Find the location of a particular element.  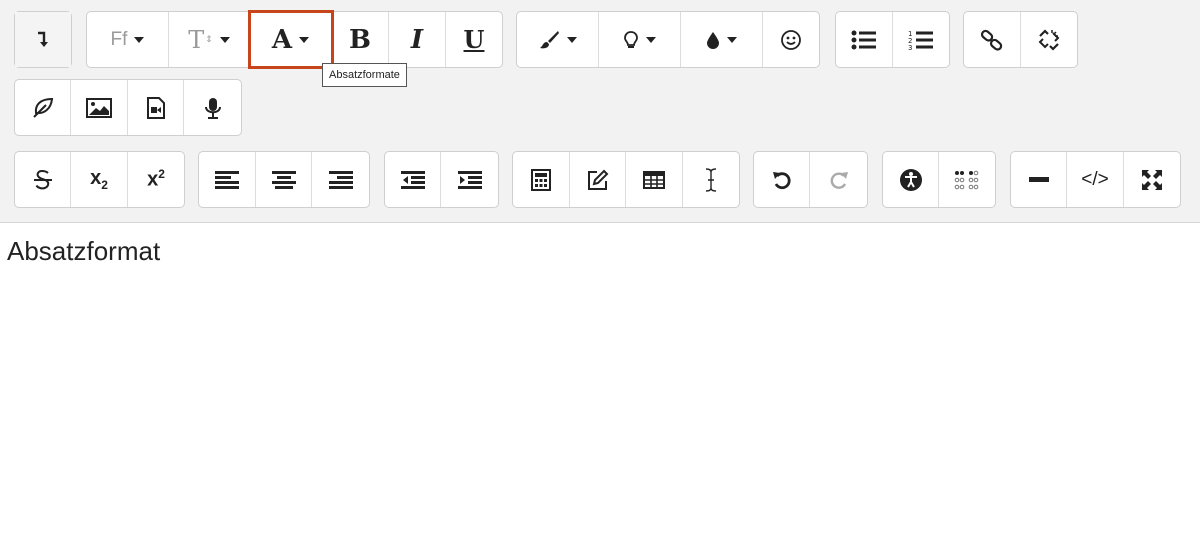

calculator-icon is located at coordinates (541, 179).